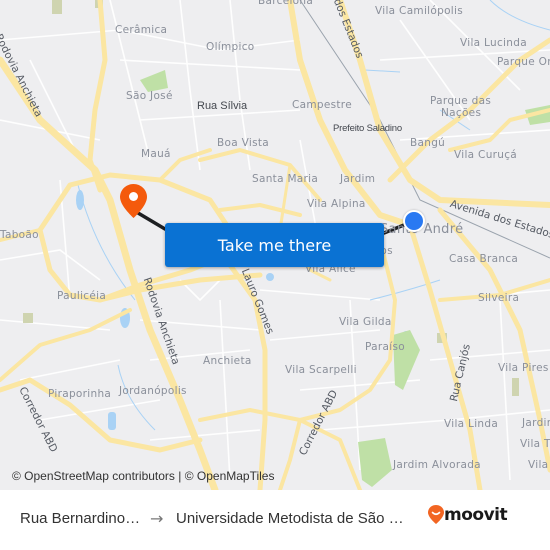 The height and width of the screenshot is (550, 550). Describe the element at coordinates (230, 47) in the screenshot. I see `map-label: Olímpico` at that location.